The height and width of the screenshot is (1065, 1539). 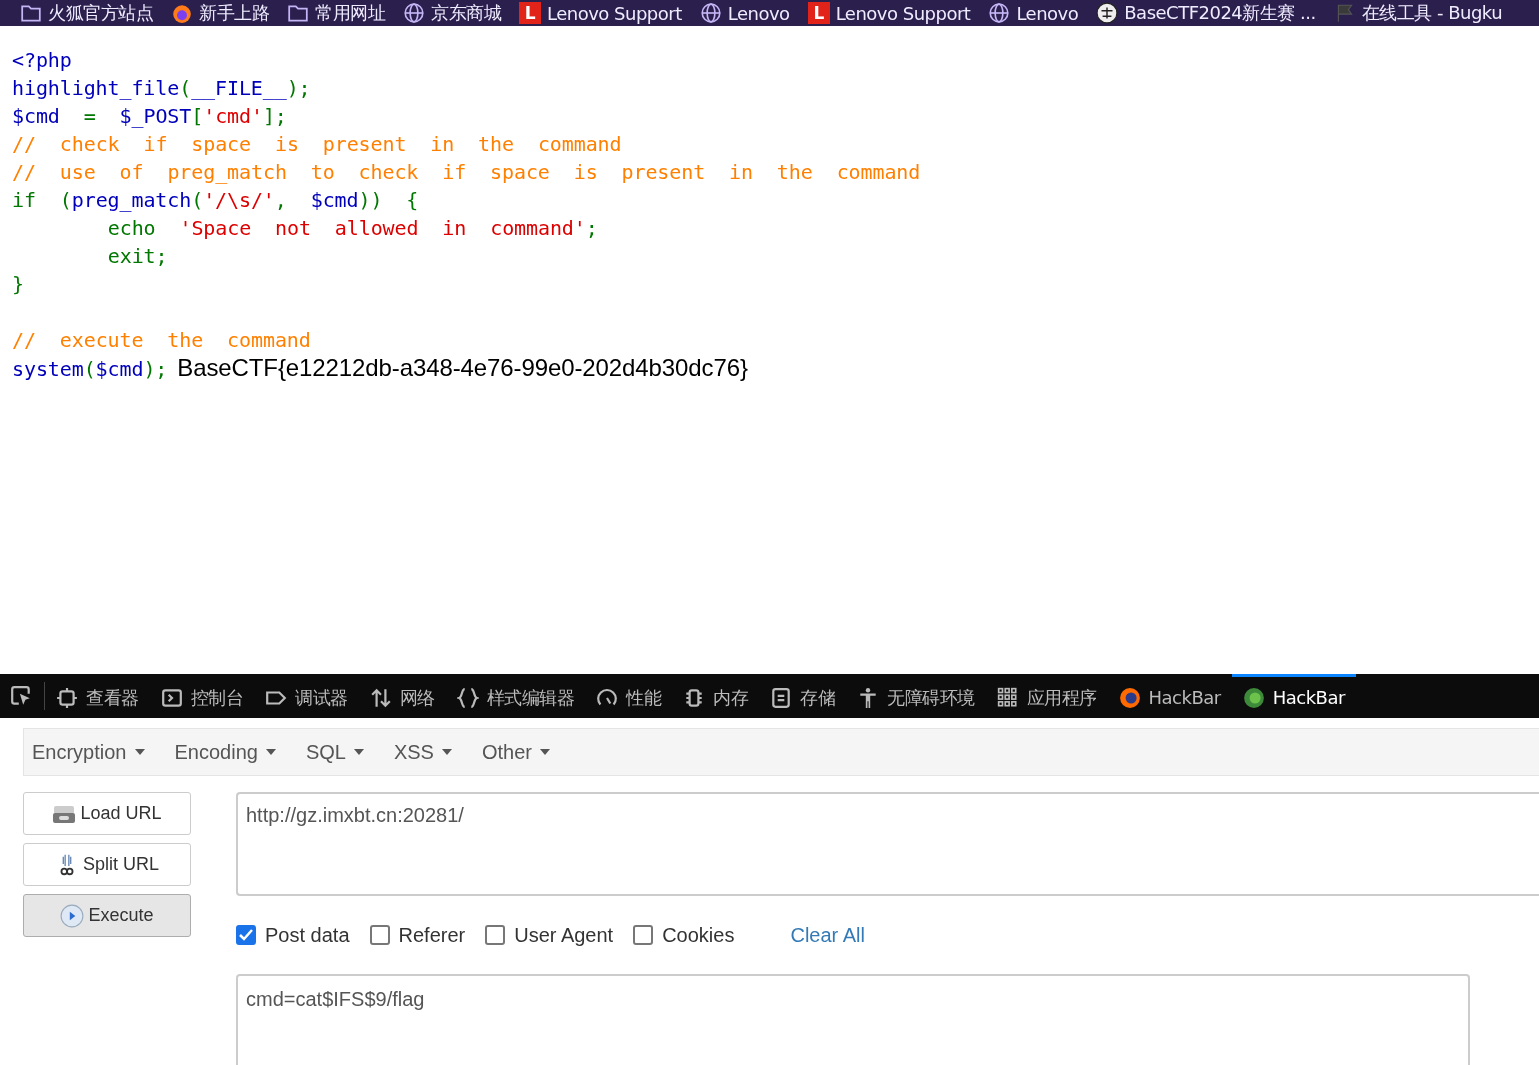 What do you see at coordinates (131, 228) in the screenshot?
I see `code-token: echo` at bounding box center [131, 228].